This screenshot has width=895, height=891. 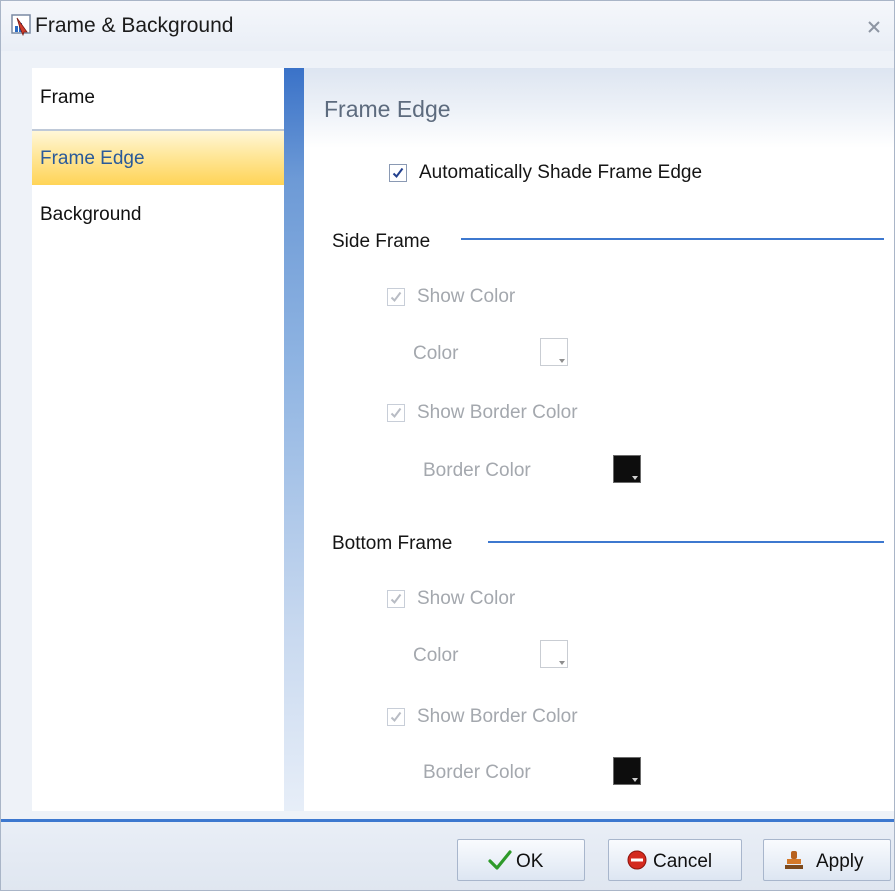 What do you see at coordinates (477, 772) in the screenshot?
I see `bottom-border-color-label: Border Color` at bounding box center [477, 772].